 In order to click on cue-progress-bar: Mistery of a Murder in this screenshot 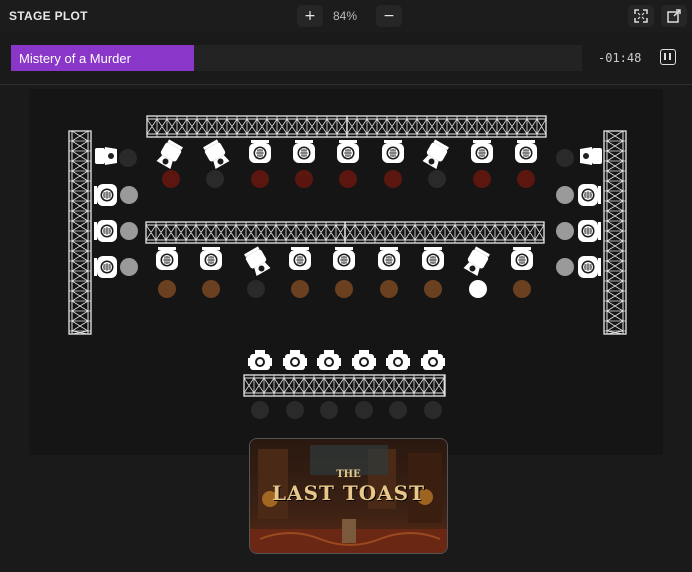, I will do `click(296, 58)`.